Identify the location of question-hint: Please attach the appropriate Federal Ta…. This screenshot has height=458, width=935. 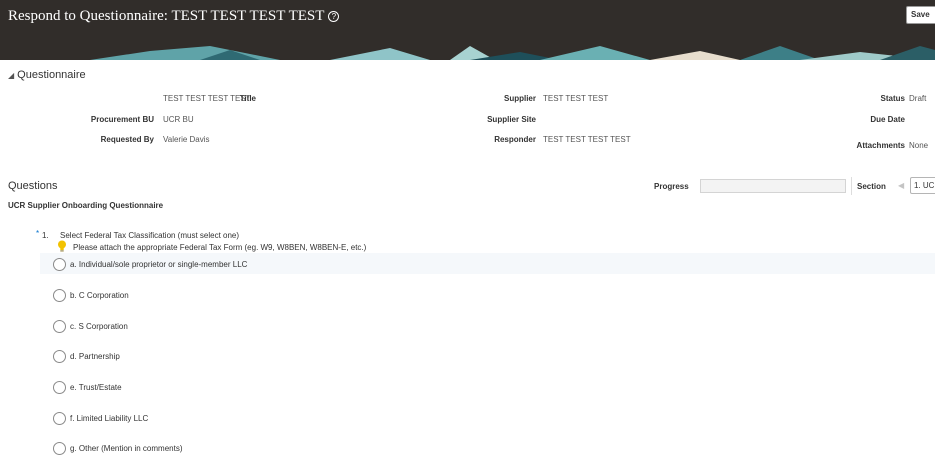
(220, 247).